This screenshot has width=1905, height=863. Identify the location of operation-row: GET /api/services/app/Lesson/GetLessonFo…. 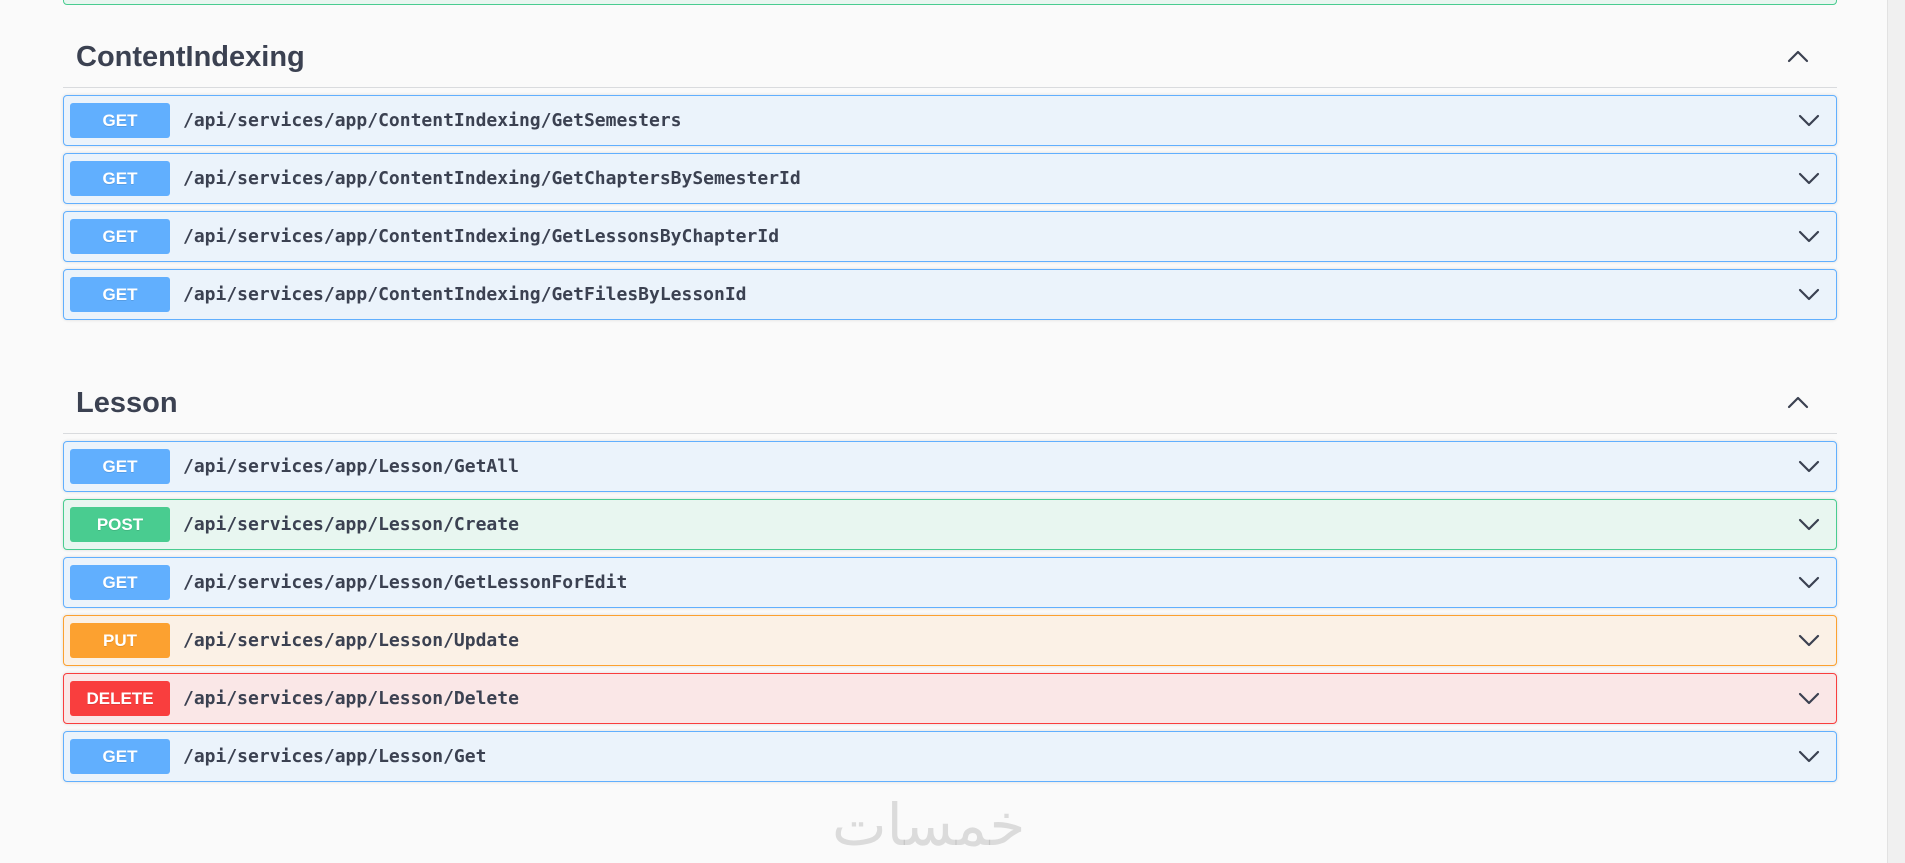
(950, 582).